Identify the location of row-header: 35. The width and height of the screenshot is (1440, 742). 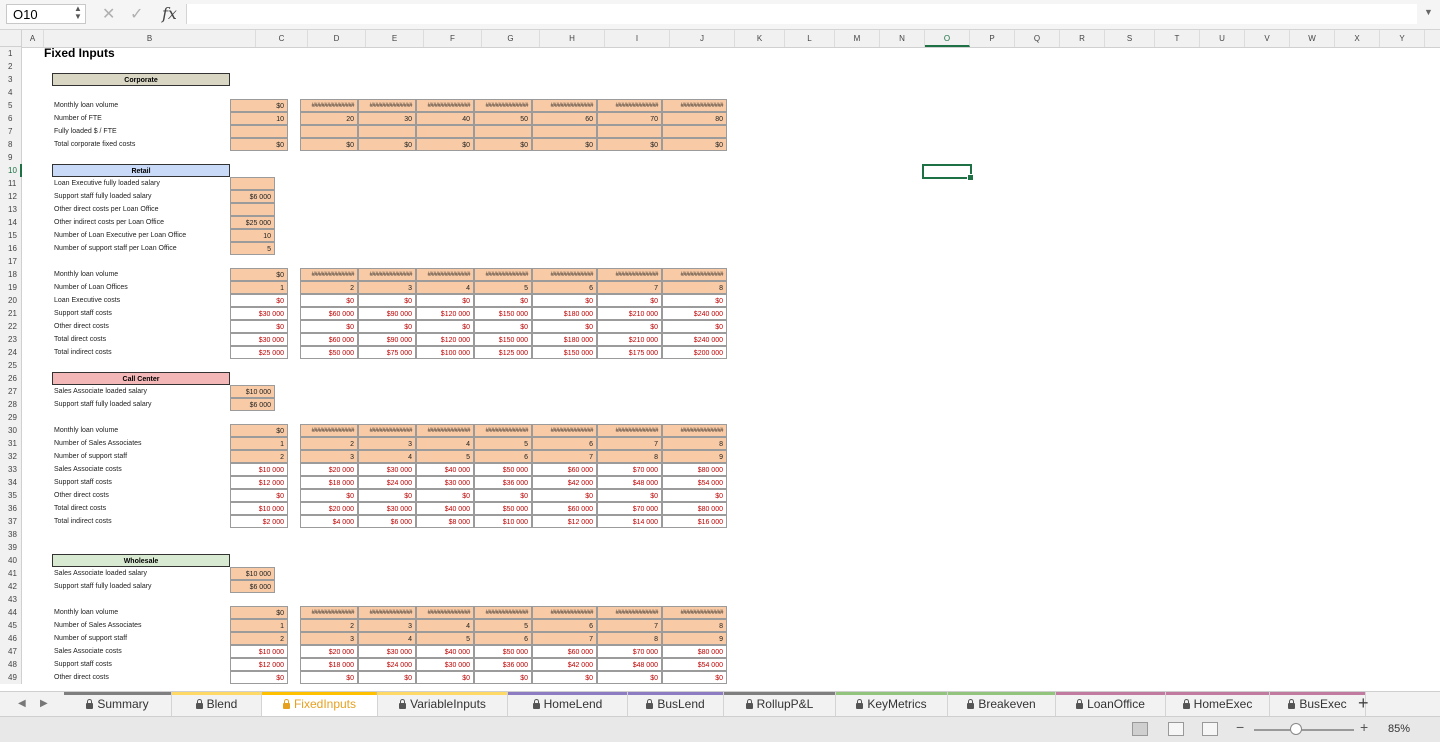
(11, 495).